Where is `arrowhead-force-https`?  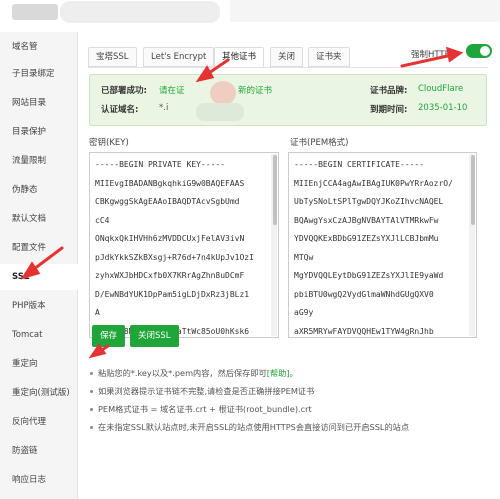
arrowhead-force-https is located at coordinates (455, 54).